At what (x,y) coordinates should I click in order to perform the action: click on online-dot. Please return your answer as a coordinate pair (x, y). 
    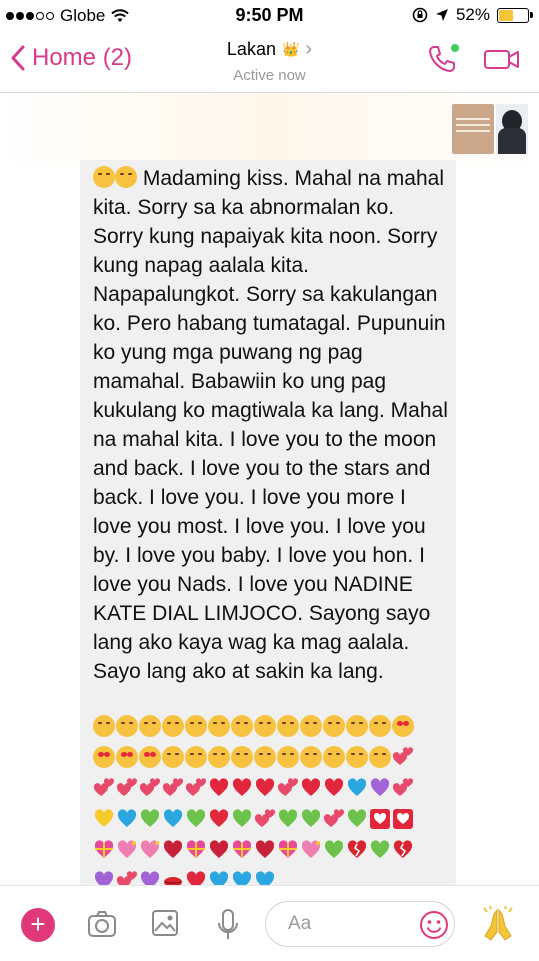
    Looking at the image, I should click on (455, 48).